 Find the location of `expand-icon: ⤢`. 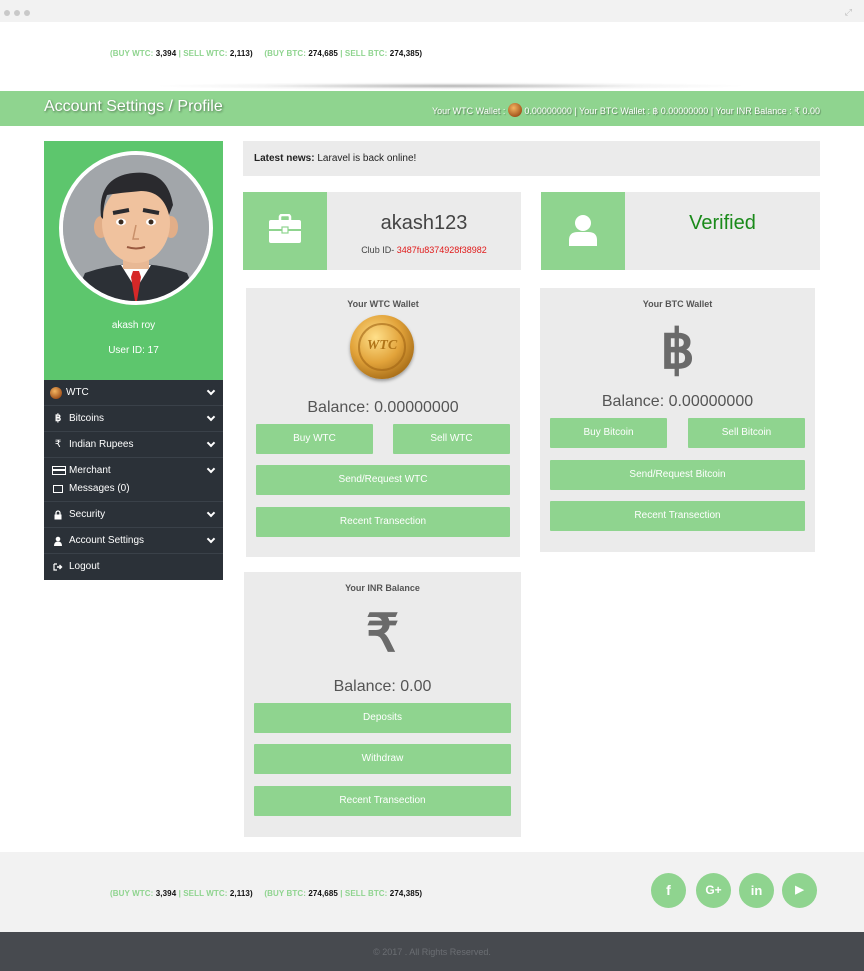

expand-icon: ⤢ is located at coordinates (848, 12).